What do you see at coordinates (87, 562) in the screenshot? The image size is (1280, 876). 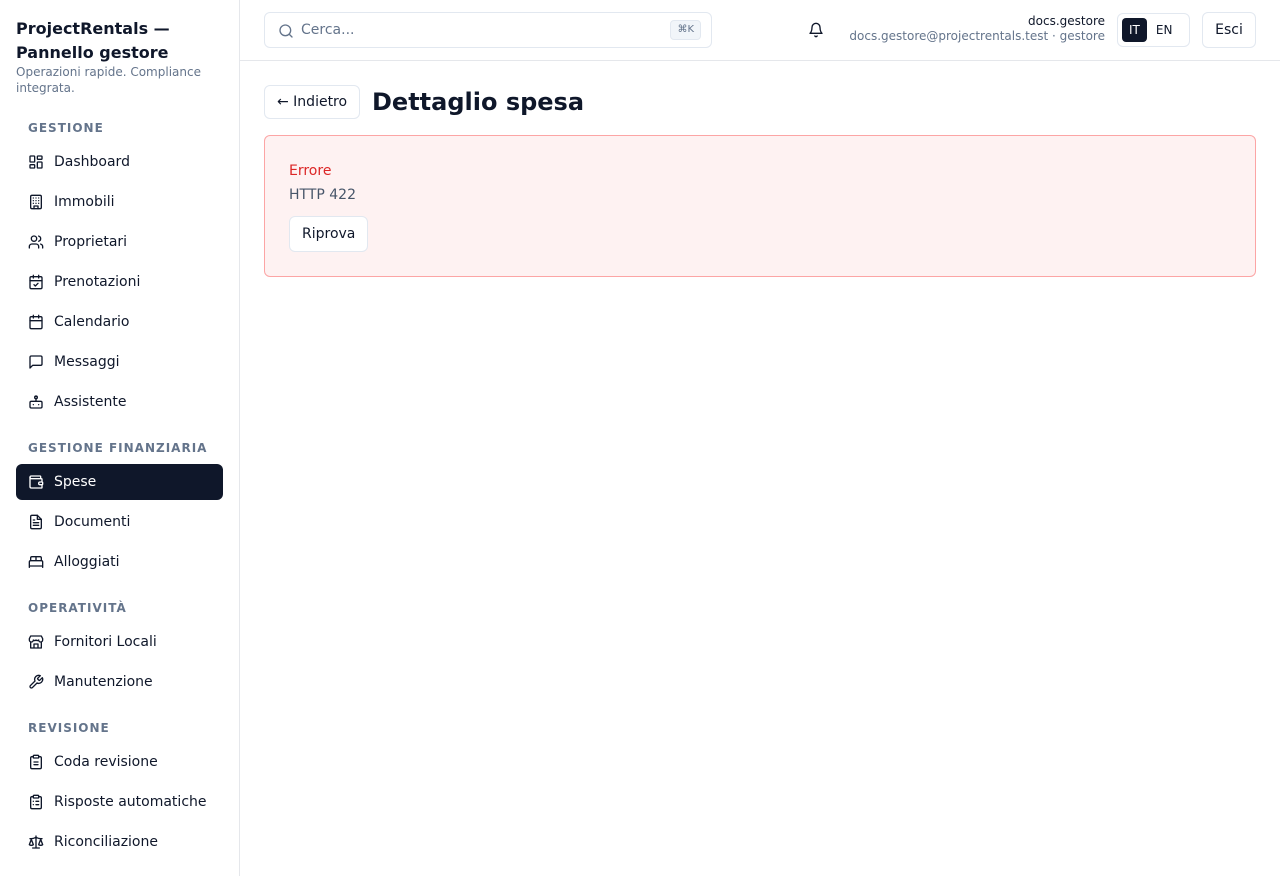 I see `sidebar-item-label: Alloggiati` at bounding box center [87, 562].